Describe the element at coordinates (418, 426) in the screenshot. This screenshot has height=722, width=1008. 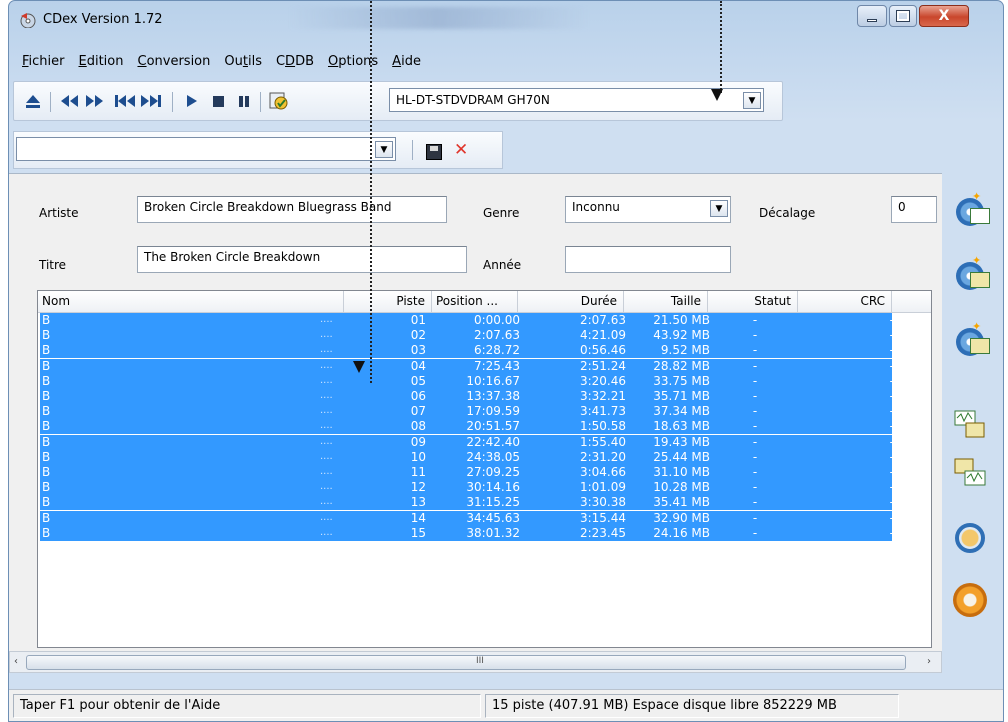
I see `cell-piste: 08` at that location.